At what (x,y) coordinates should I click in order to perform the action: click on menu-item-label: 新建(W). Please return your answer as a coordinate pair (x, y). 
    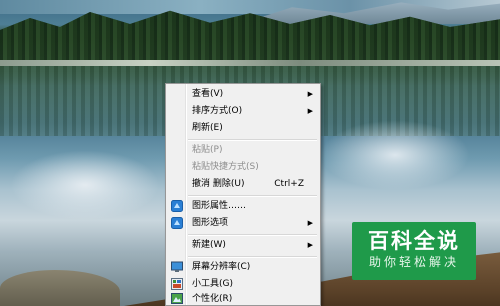
    Looking at the image, I should click on (209, 245).